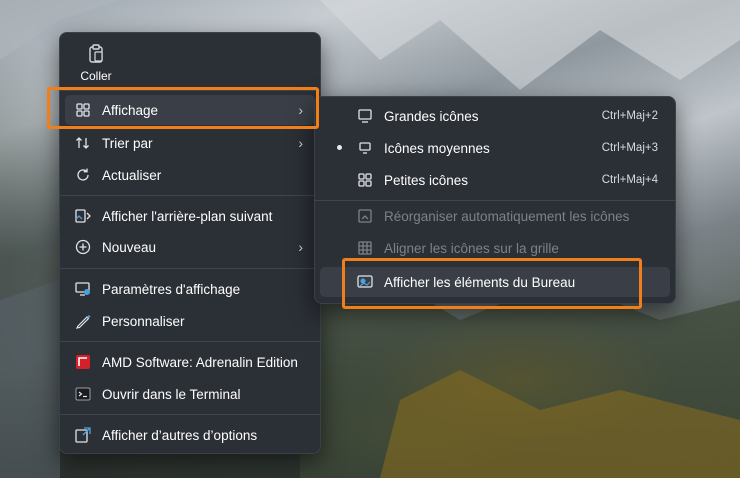 The height and width of the screenshot is (478, 740). Describe the element at coordinates (437, 148) in the screenshot. I see `submenu-item-label: Icônes moyennes` at that location.